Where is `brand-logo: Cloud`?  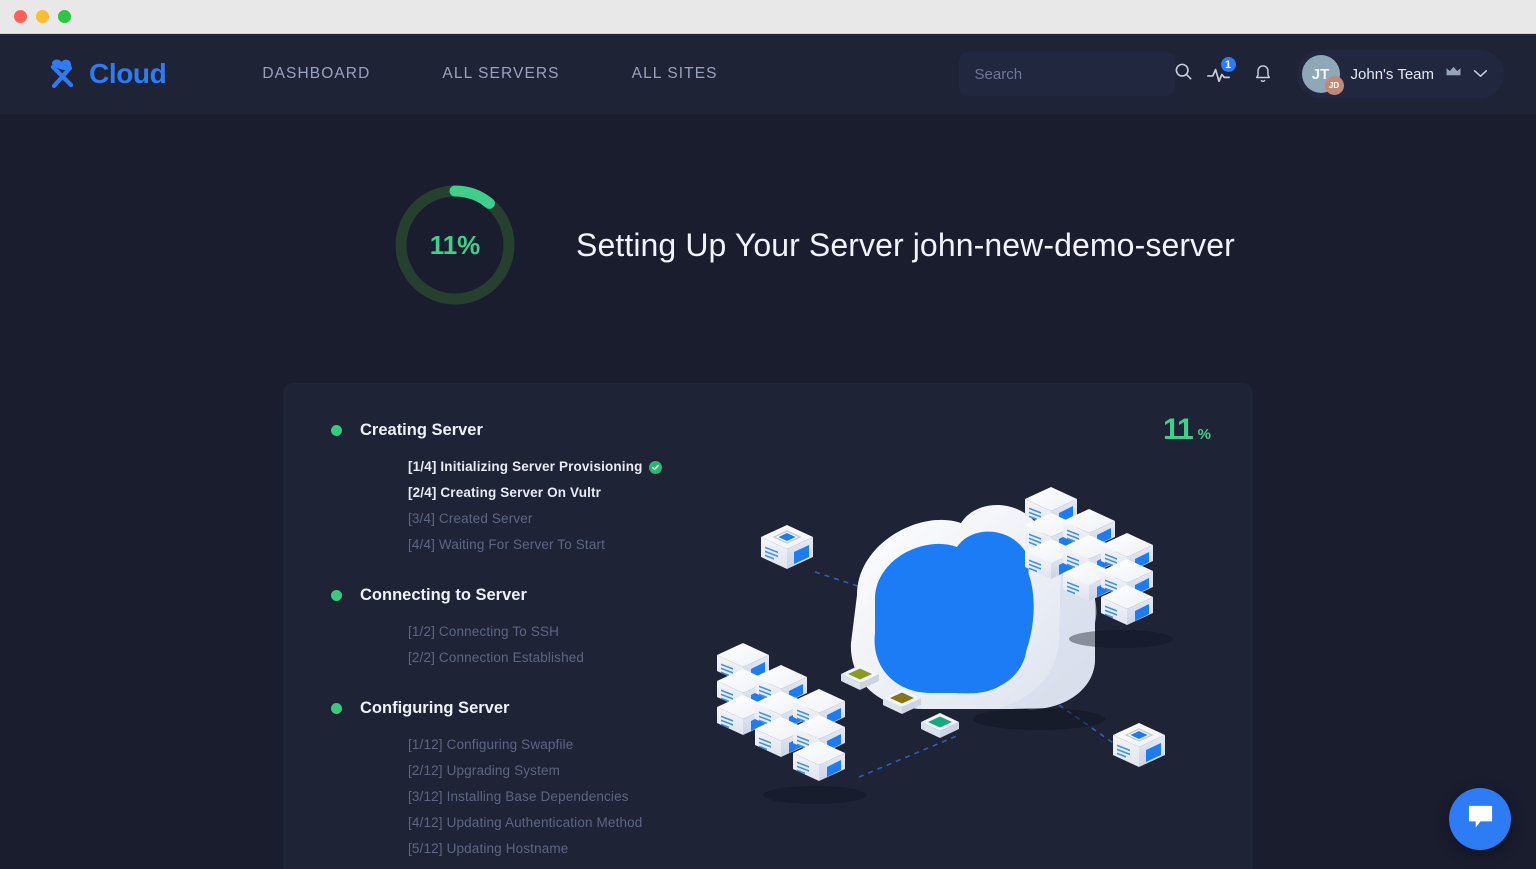
brand-logo: Cloud is located at coordinates (103, 74).